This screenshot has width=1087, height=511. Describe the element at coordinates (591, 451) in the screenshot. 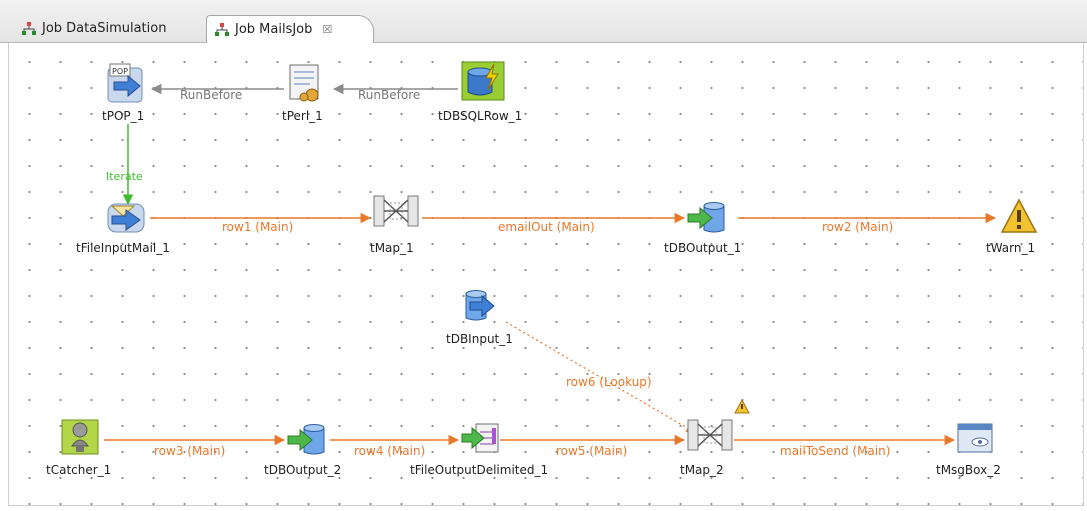

I see `connection-label: row5 (Main)` at that location.